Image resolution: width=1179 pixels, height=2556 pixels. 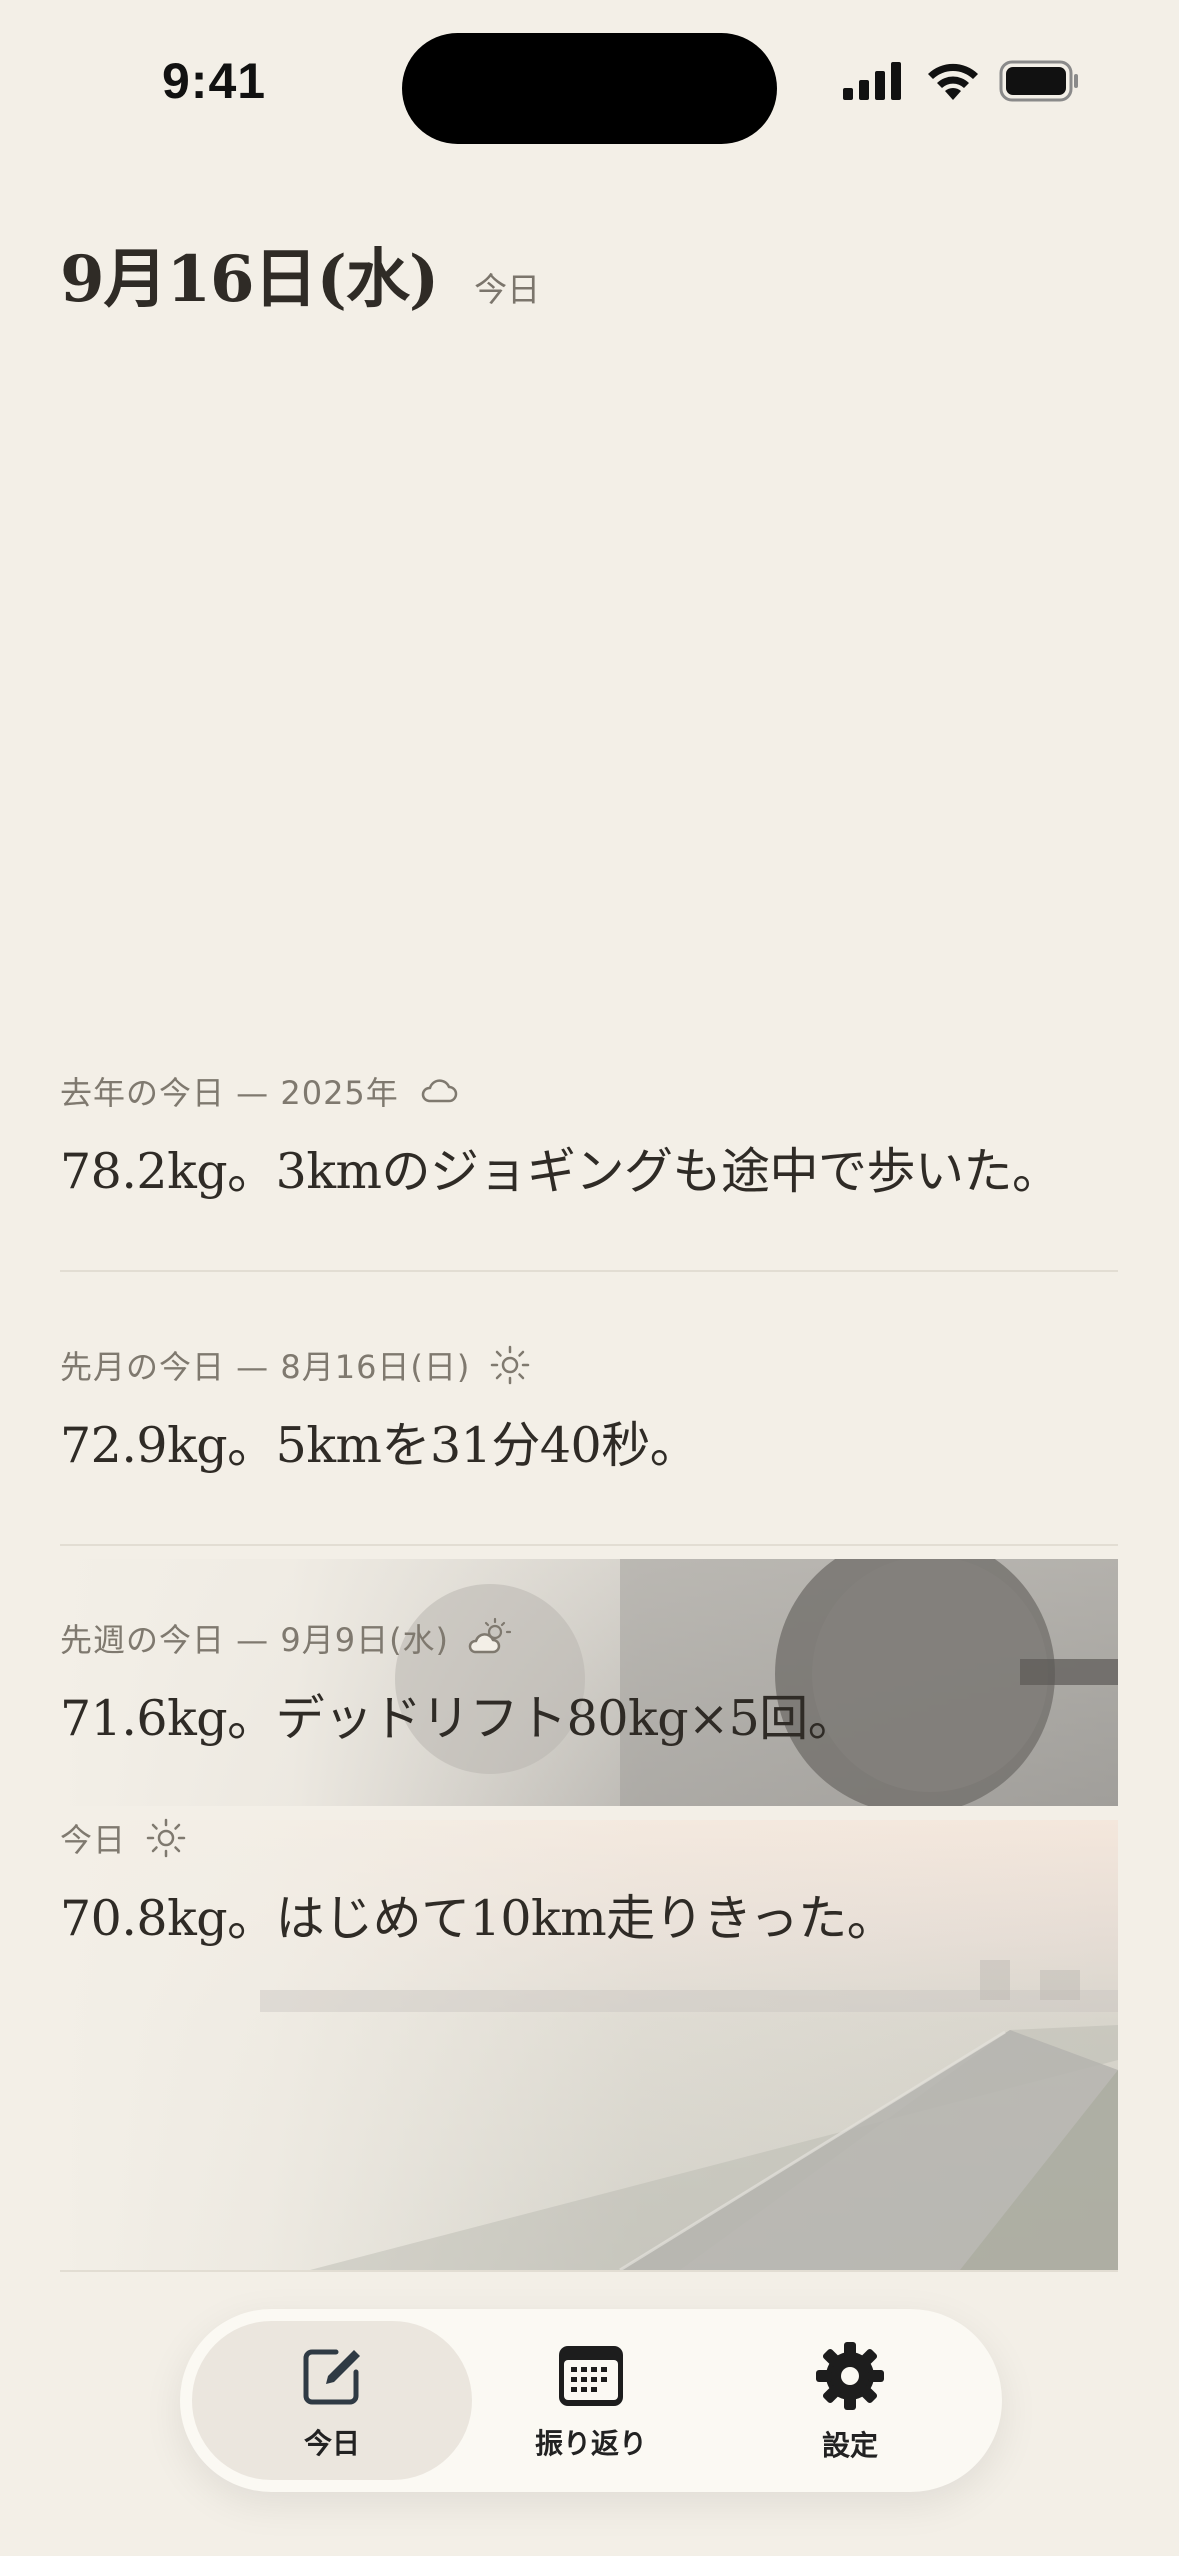 I want to click on tab-label: 振り返り, so click(x=590, y=2443).